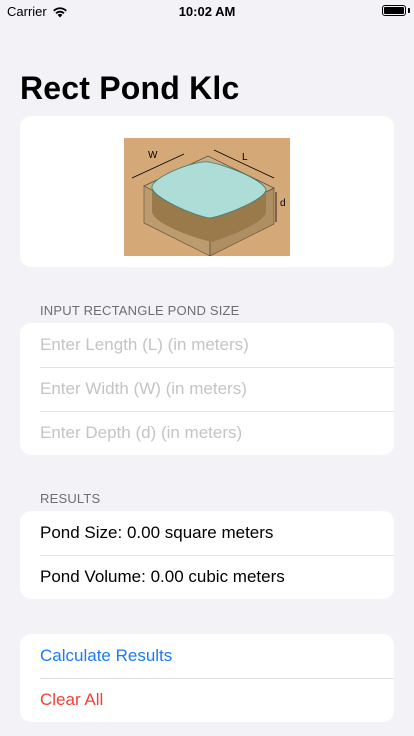  I want to click on length-input, so click(205, 345).